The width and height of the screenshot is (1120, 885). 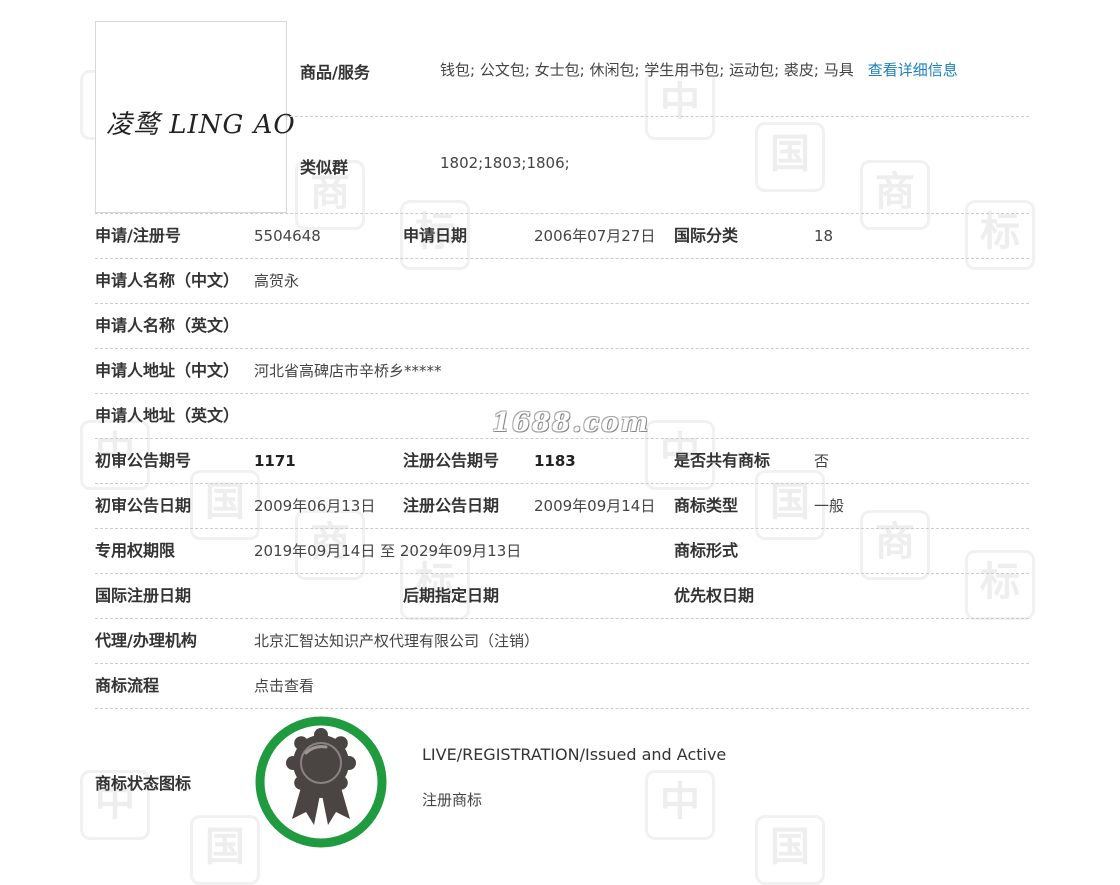 What do you see at coordinates (824, 236) in the screenshot?
I see `intl-class-value: 18` at bounding box center [824, 236].